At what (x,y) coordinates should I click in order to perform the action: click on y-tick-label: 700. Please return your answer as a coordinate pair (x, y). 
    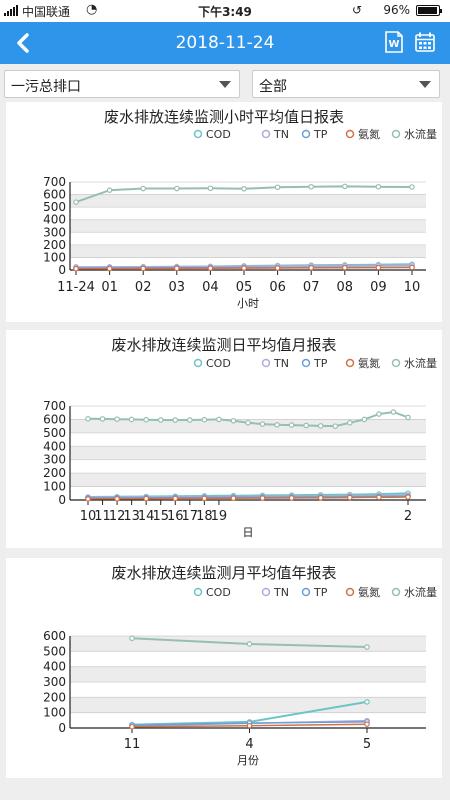
    Looking at the image, I should click on (54, 406).